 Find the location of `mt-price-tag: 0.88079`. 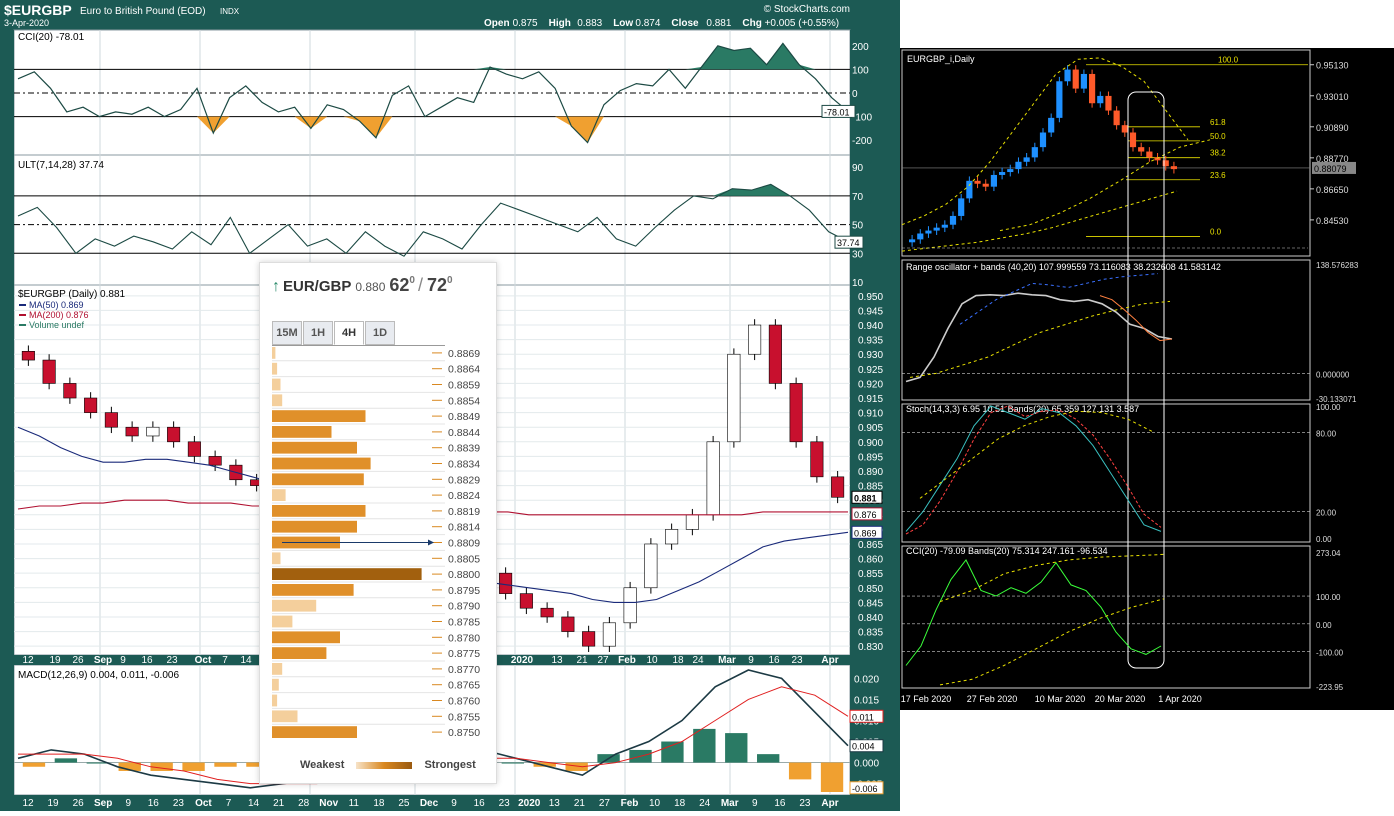

mt-price-tag: 0.88079 is located at coordinates (1330, 169).